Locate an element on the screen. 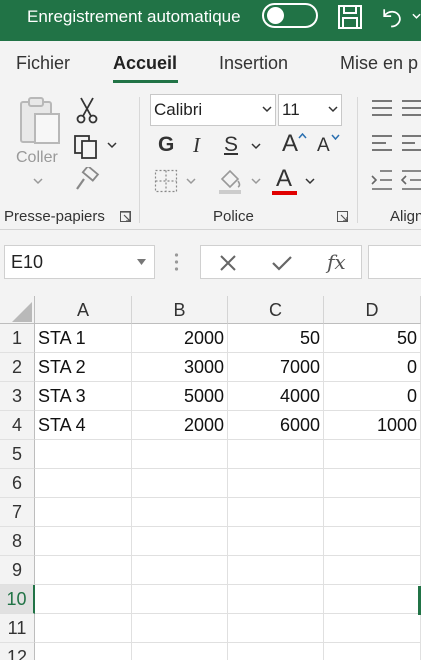 The image size is (421, 660). cell-a8 is located at coordinates (83, 541).